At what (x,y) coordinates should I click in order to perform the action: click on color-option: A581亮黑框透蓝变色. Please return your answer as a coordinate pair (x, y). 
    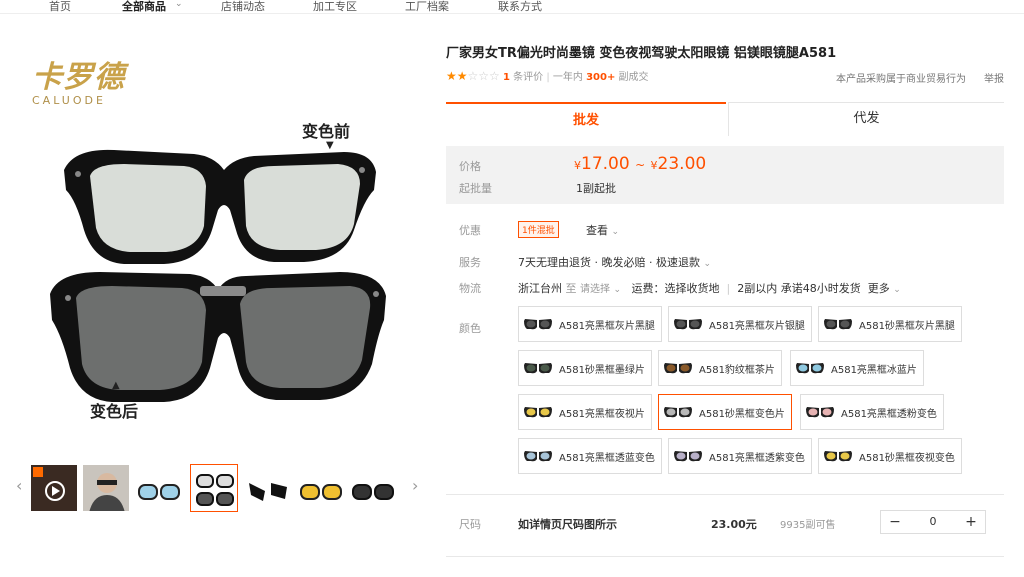
    Looking at the image, I should click on (590, 456).